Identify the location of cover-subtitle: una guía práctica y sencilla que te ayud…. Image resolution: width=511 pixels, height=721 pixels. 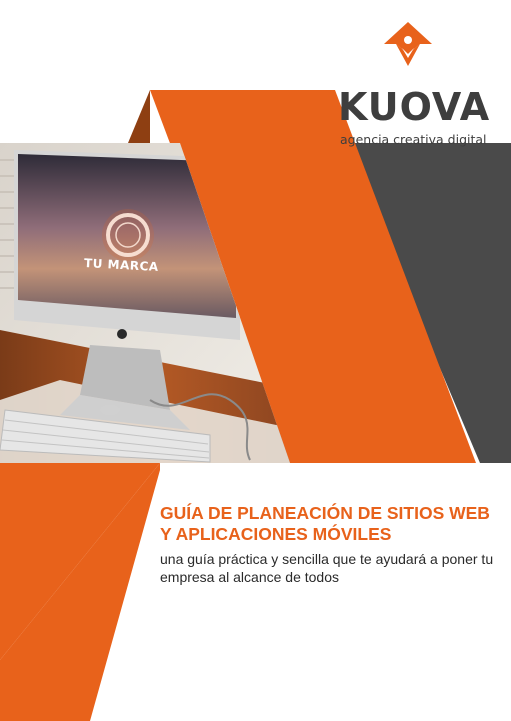
(327, 568).